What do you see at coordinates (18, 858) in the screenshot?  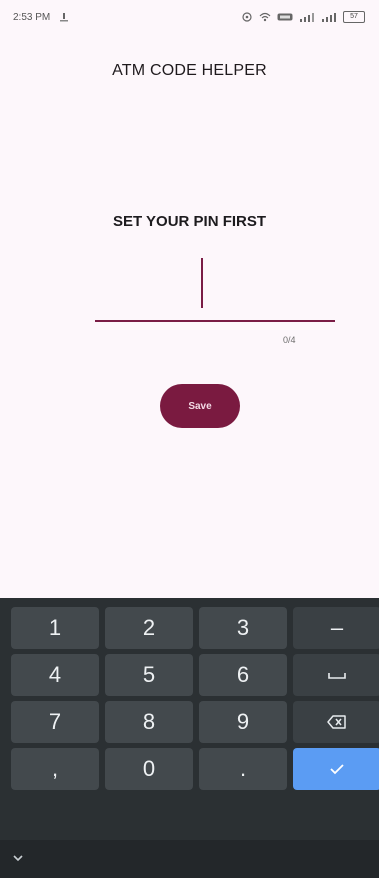 I see `chevron-down-icon` at bounding box center [18, 858].